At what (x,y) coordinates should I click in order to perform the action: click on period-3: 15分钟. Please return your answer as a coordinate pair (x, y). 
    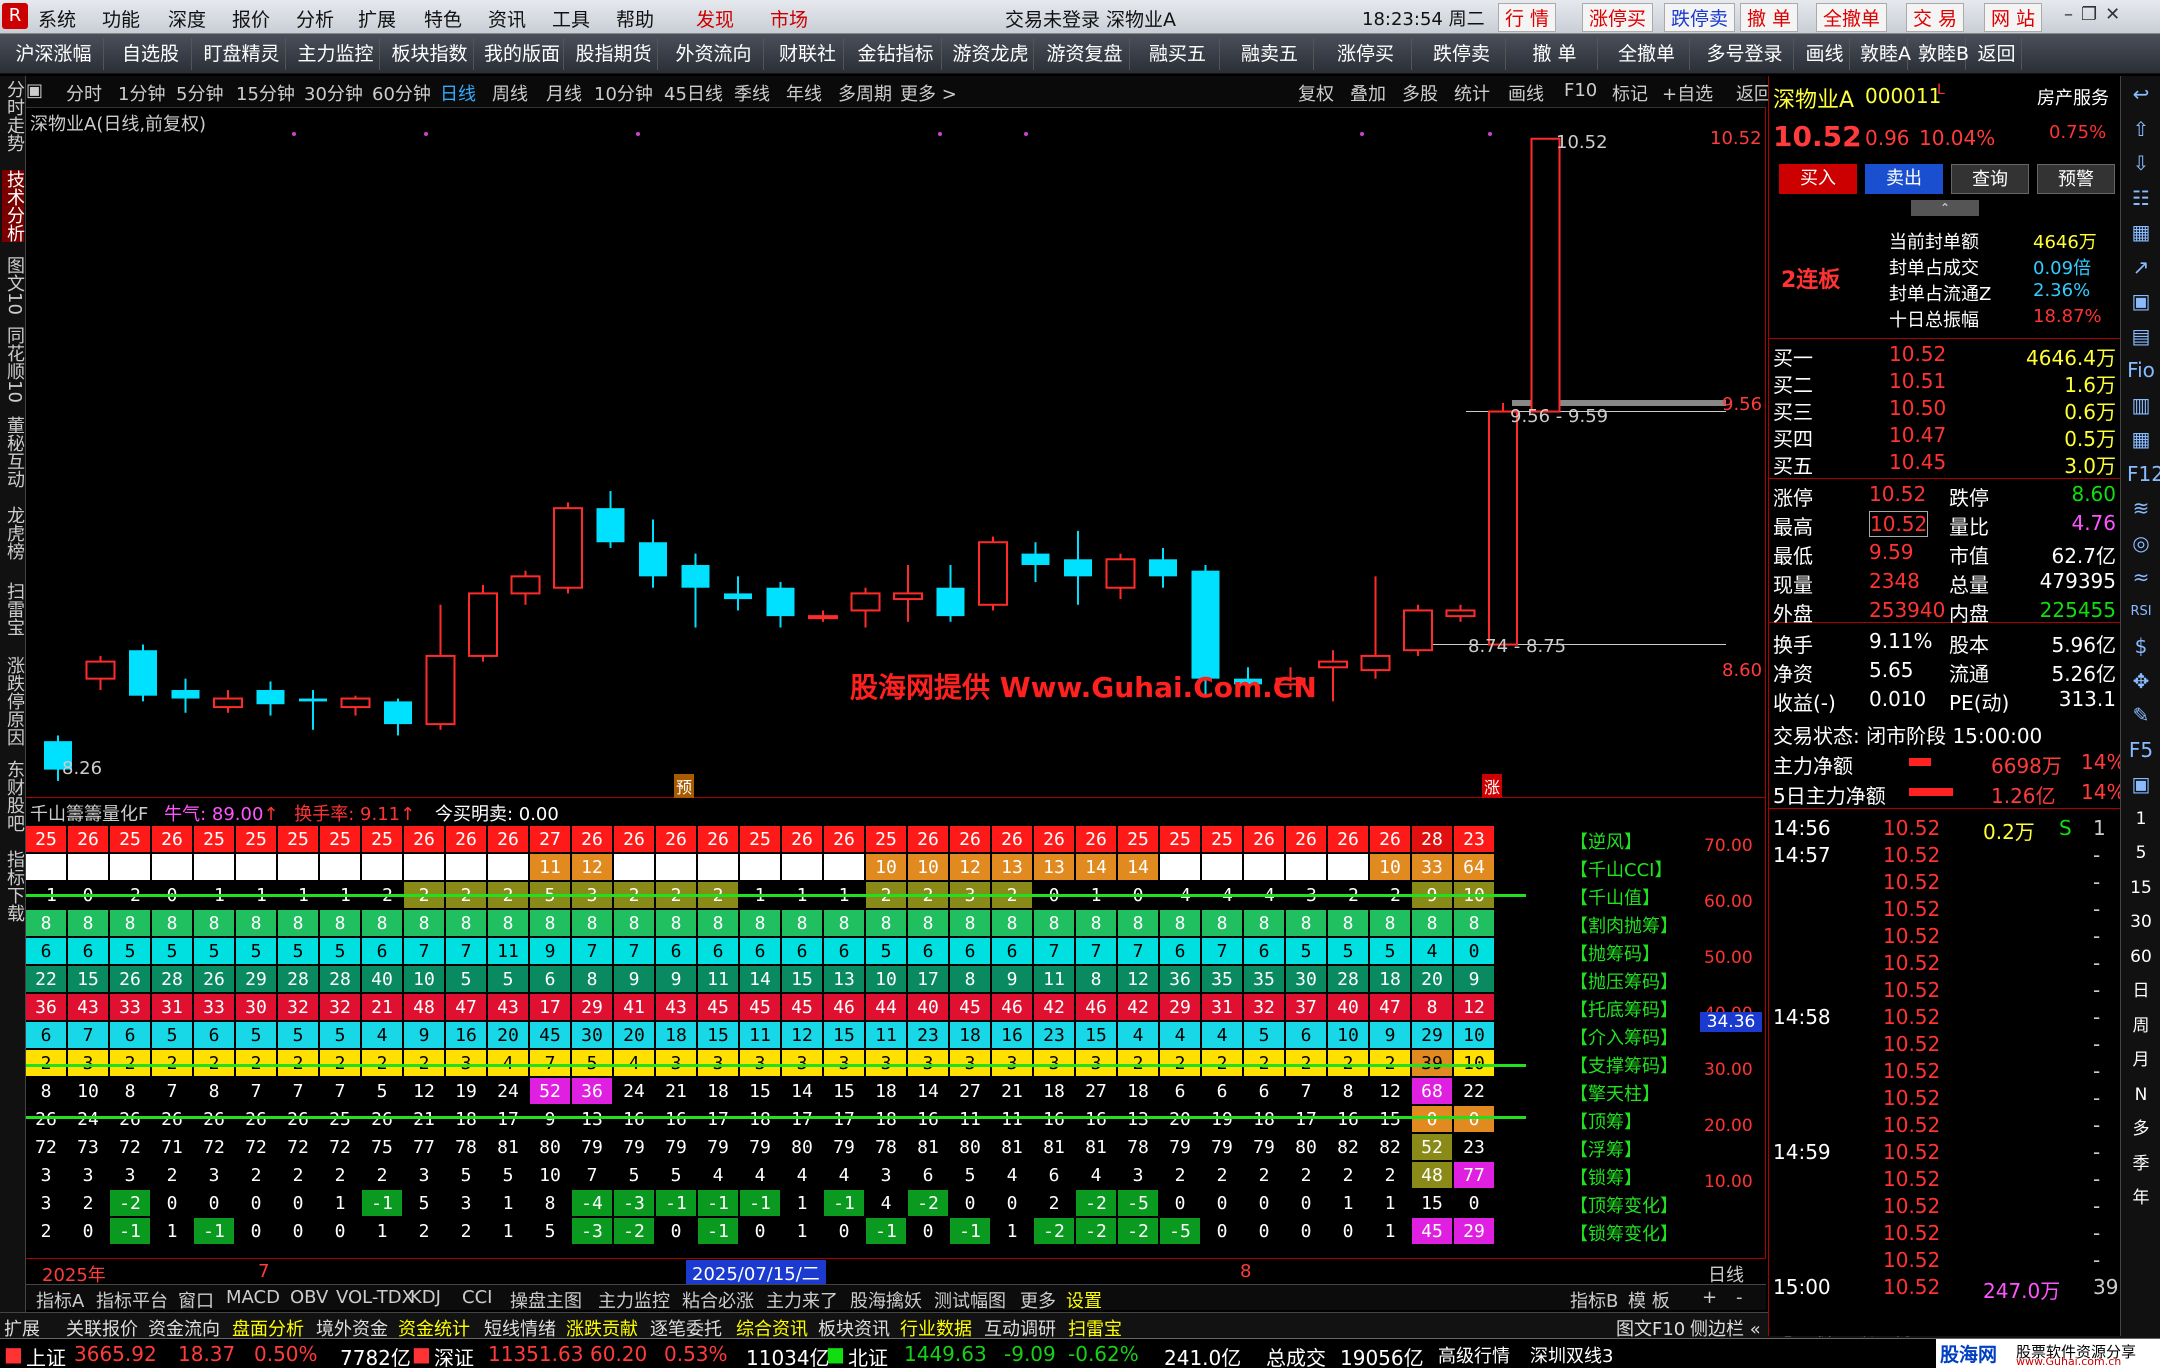
    Looking at the image, I should click on (265, 93).